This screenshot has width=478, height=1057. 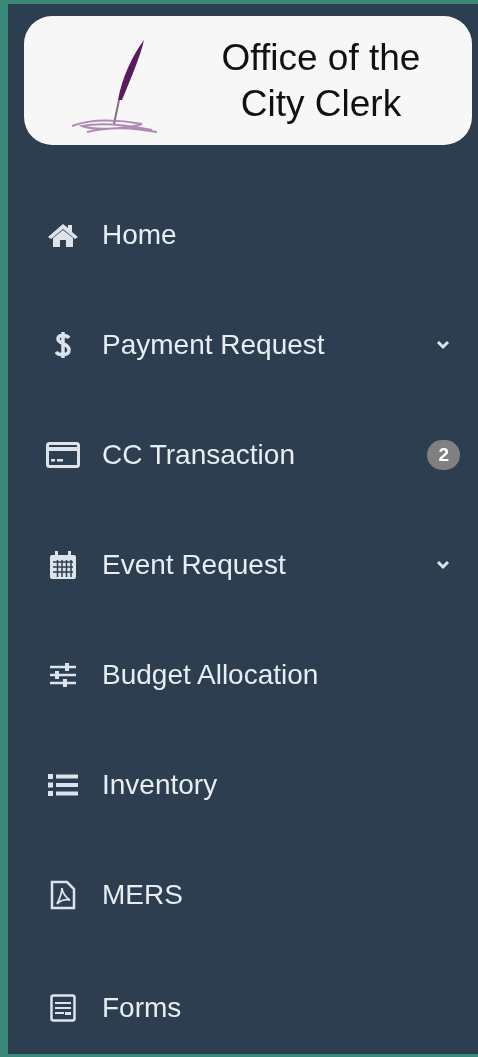 I want to click on list-icon, so click(x=63, y=785).